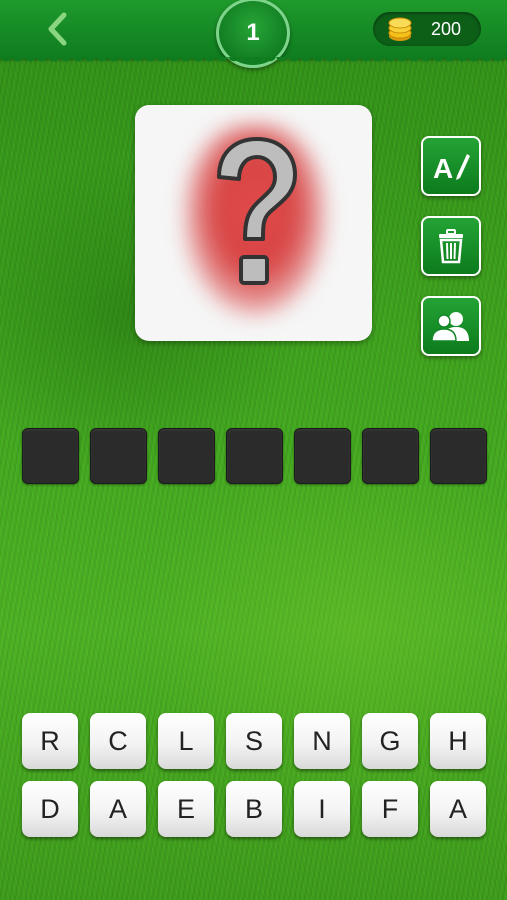 The width and height of the screenshot is (507, 900). What do you see at coordinates (322, 741) in the screenshot?
I see `letter-tile: N` at bounding box center [322, 741].